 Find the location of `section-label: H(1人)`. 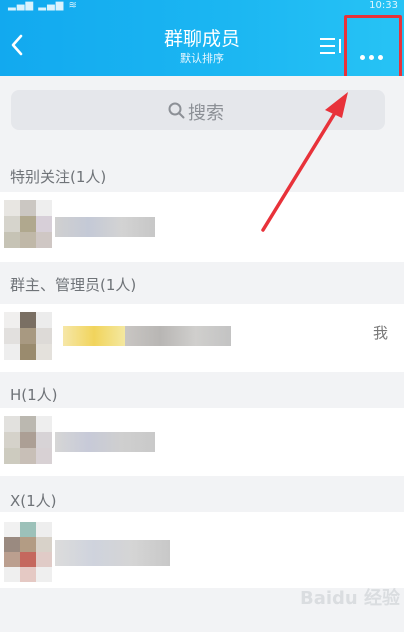

section-label: H(1人) is located at coordinates (34, 395).